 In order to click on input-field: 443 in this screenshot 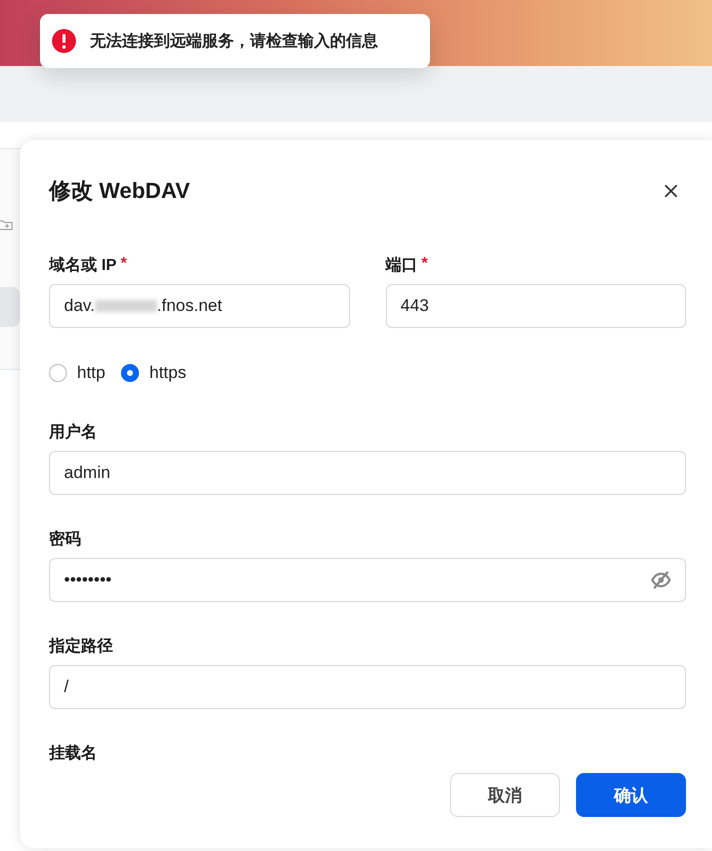, I will do `click(536, 306)`.